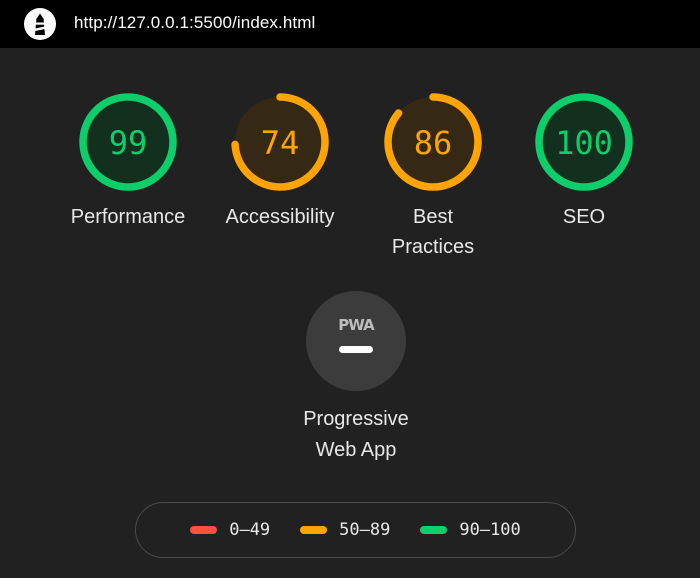 Image resolution: width=700 pixels, height=578 pixels. Describe the element at coordinates (40, 24) in the screenshot. I see `lighthouse-icon` at that location.